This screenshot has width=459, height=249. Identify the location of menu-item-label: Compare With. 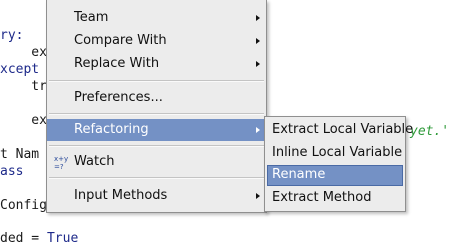
(120, 40).